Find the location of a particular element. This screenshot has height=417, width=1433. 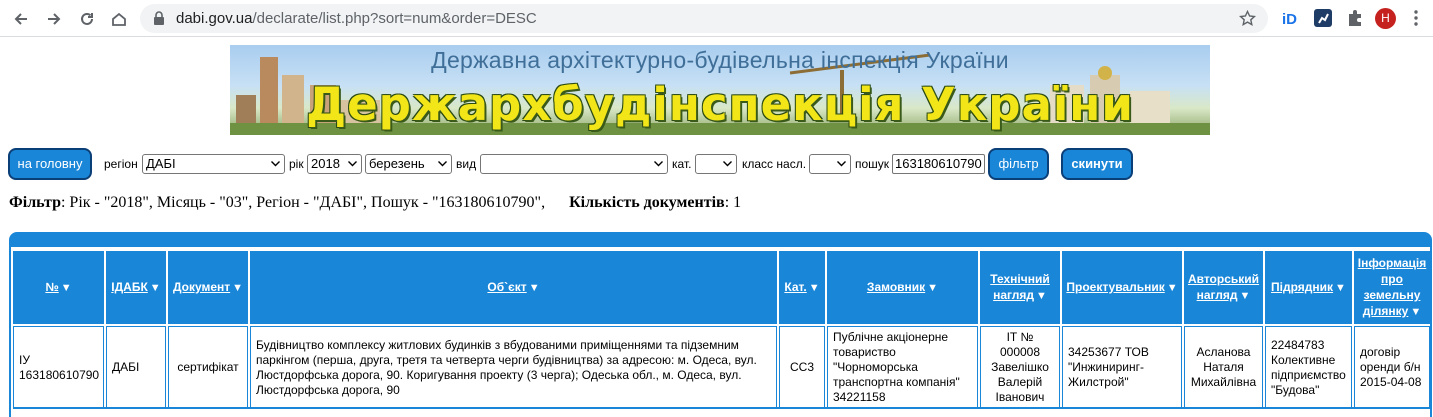

column-header-land-info: Інформація про земельну ділянку ▼ is located at coordinates (1392, 287).